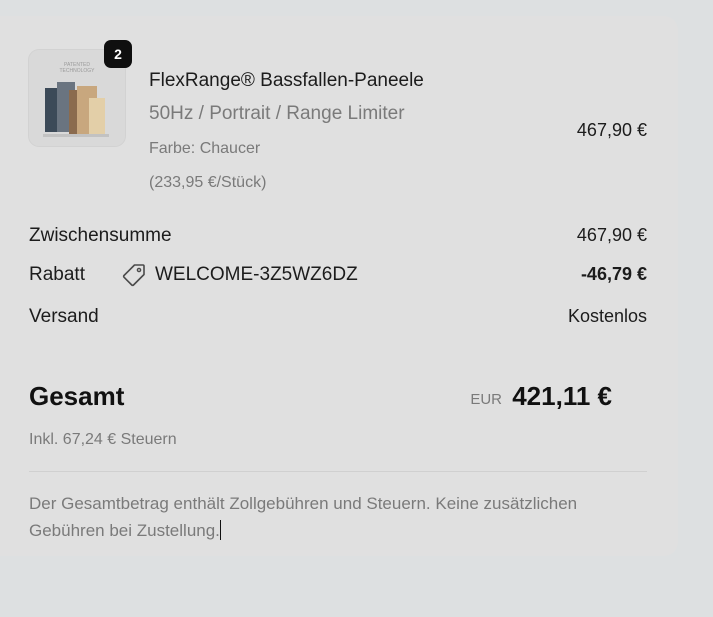 Image resolution: width=713 pixels, height=617 pixels. I want to click on text-cursor, so click(220, 530).